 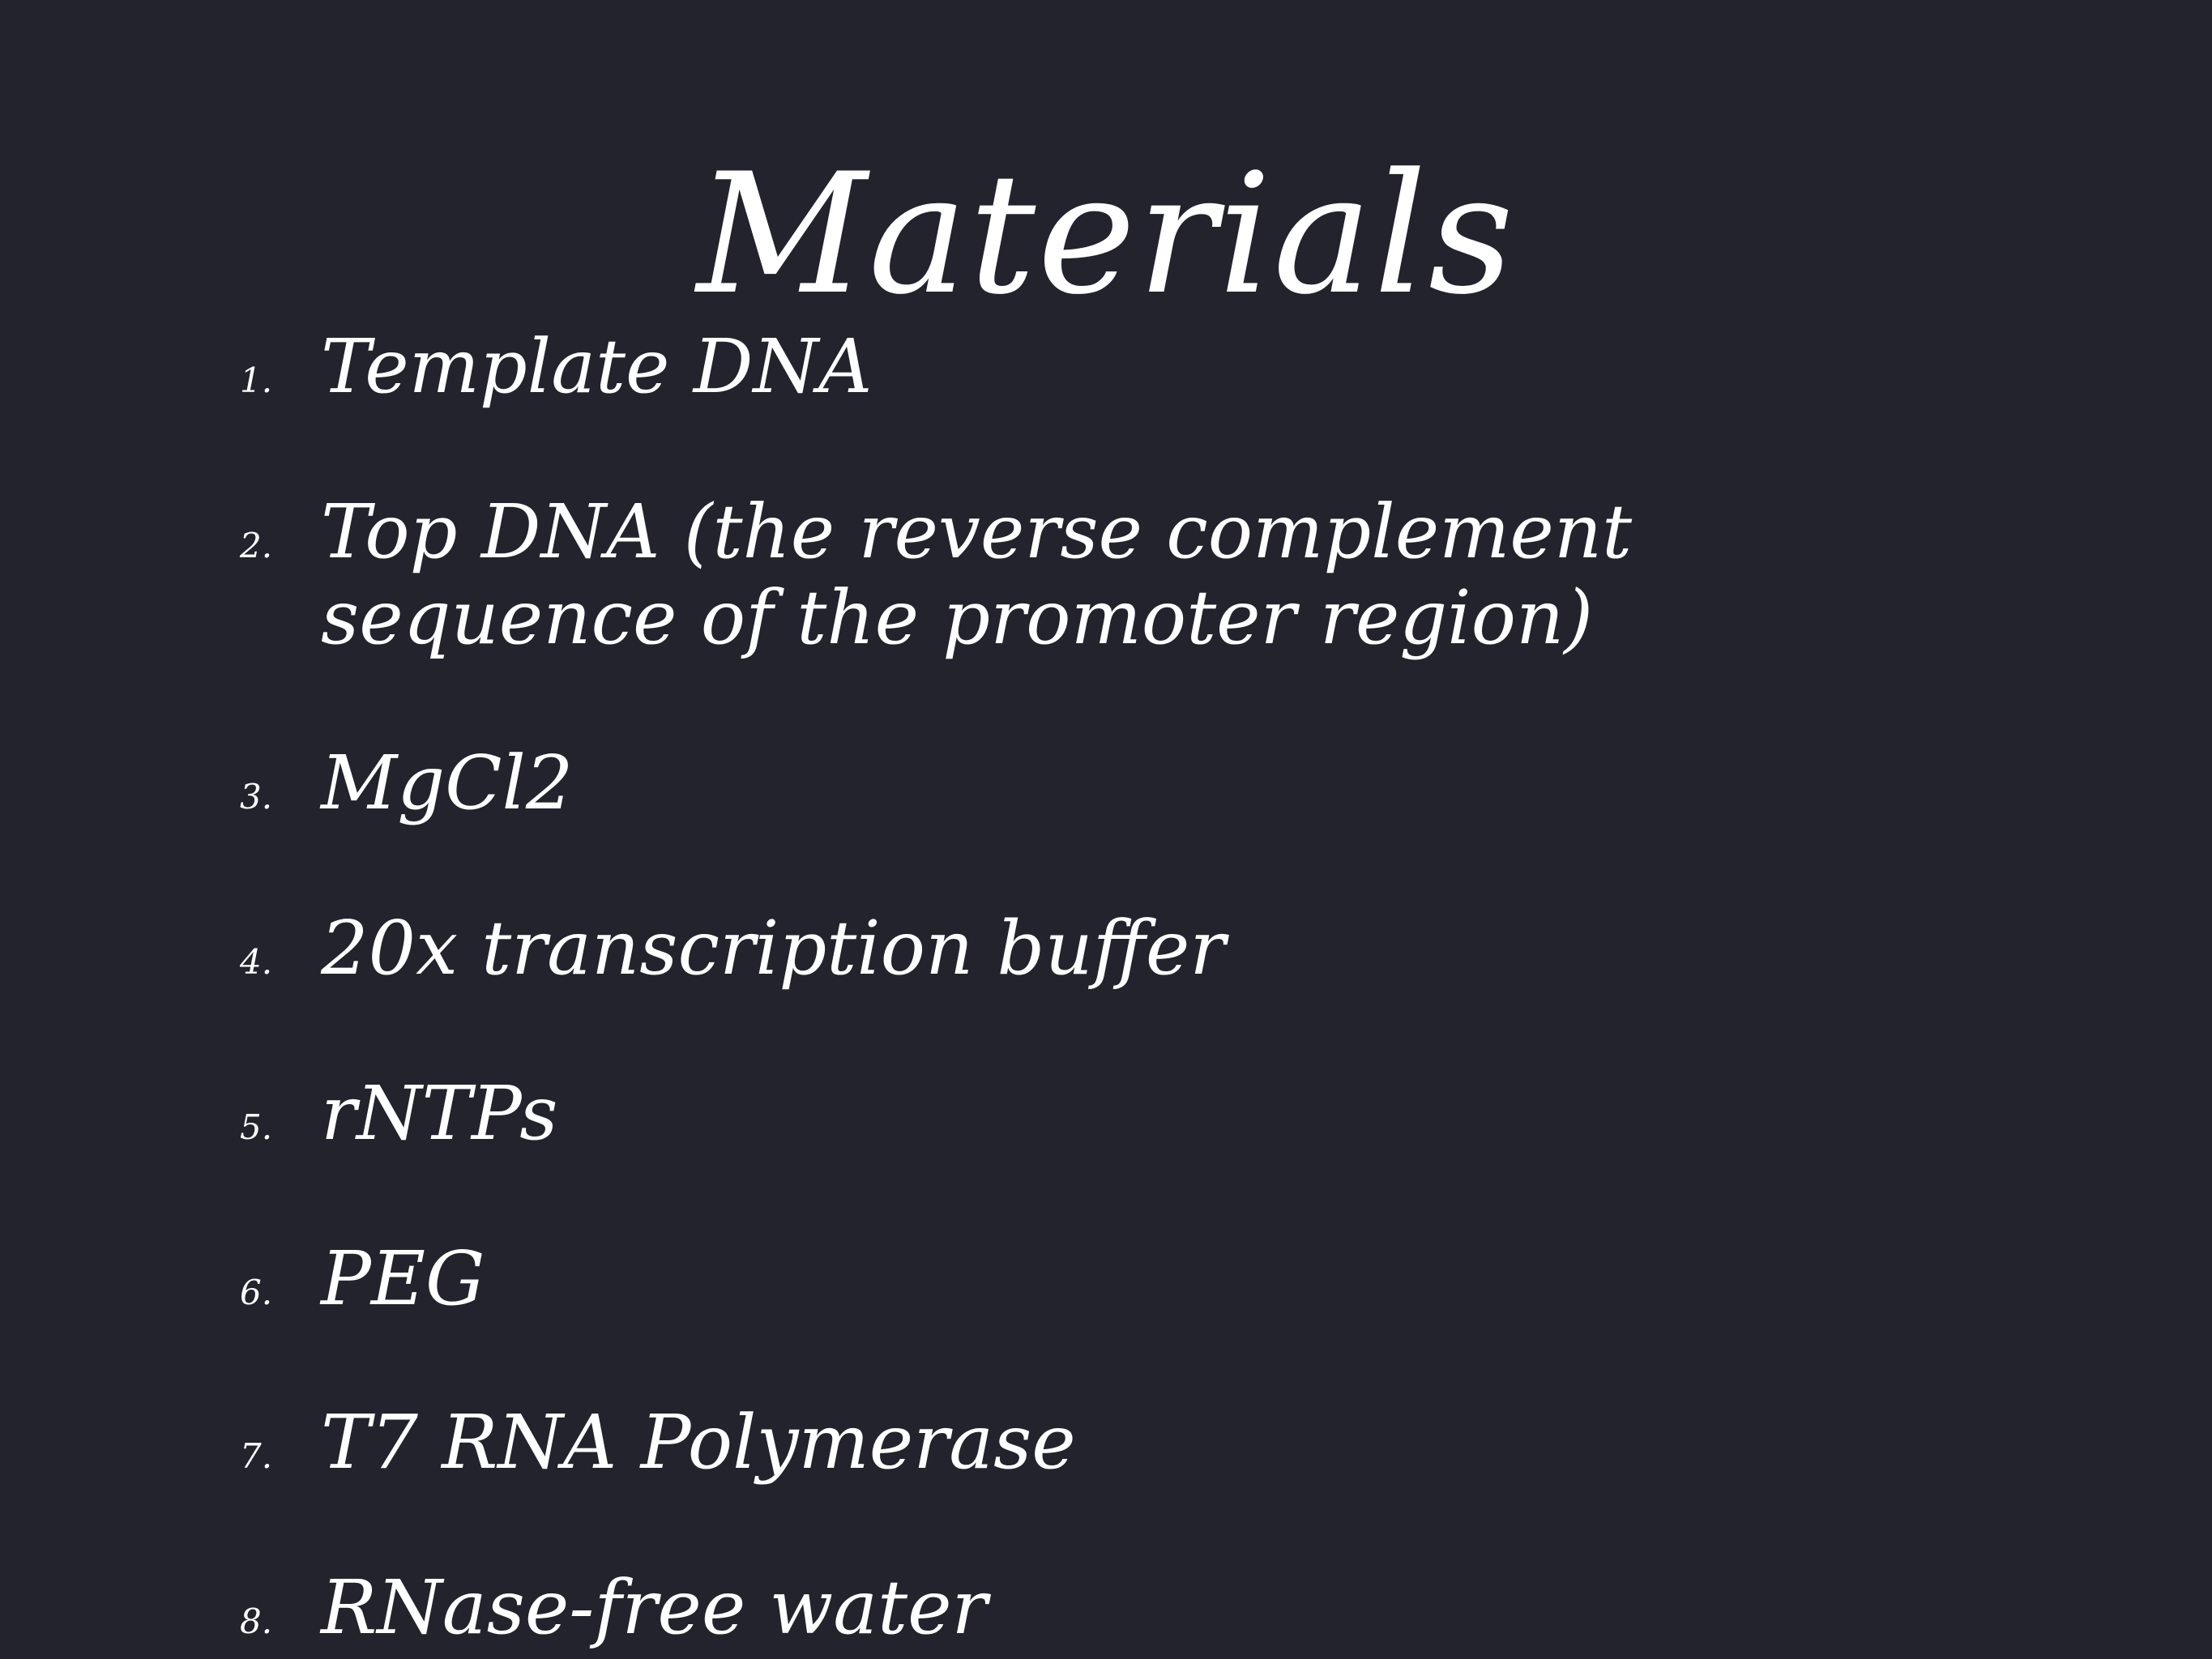 What do you see at coordinates (256, 1456) in the screenshot?
I see `list-item-number: 7.` at bounding box center [256, 1456].